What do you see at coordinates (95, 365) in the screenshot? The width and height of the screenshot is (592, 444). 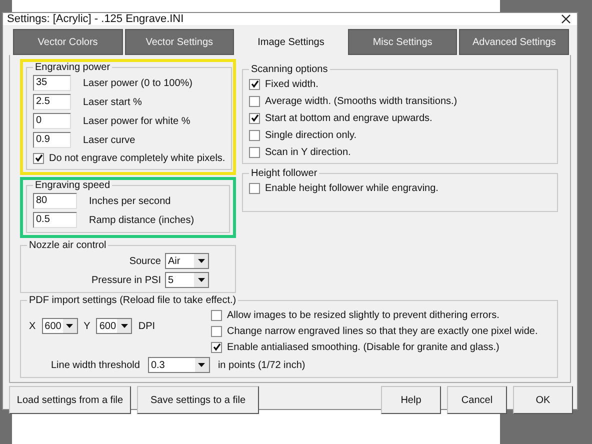 I see `field-label: Line width threshold` at bounding box center [95, 365].